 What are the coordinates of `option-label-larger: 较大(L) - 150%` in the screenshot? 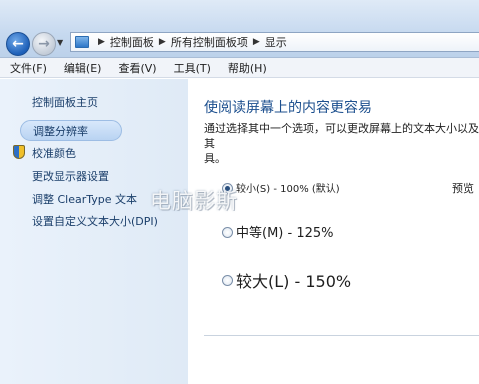 It's located at (293, 280).